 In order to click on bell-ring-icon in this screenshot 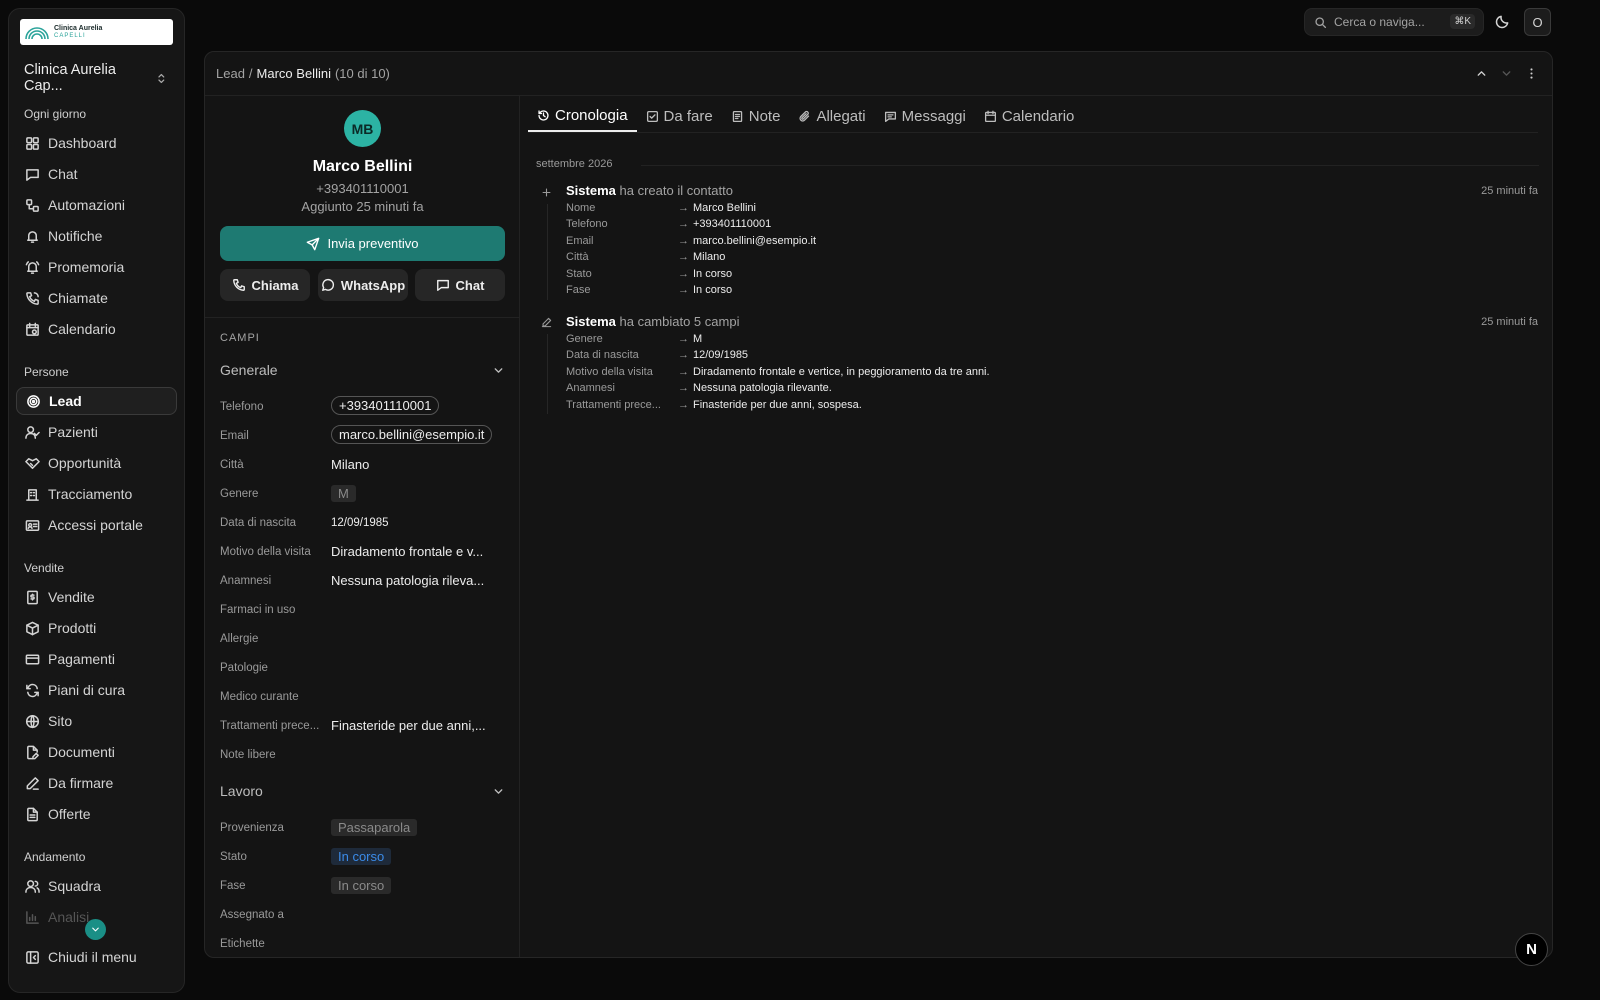, I will do `click(32, 267)`.